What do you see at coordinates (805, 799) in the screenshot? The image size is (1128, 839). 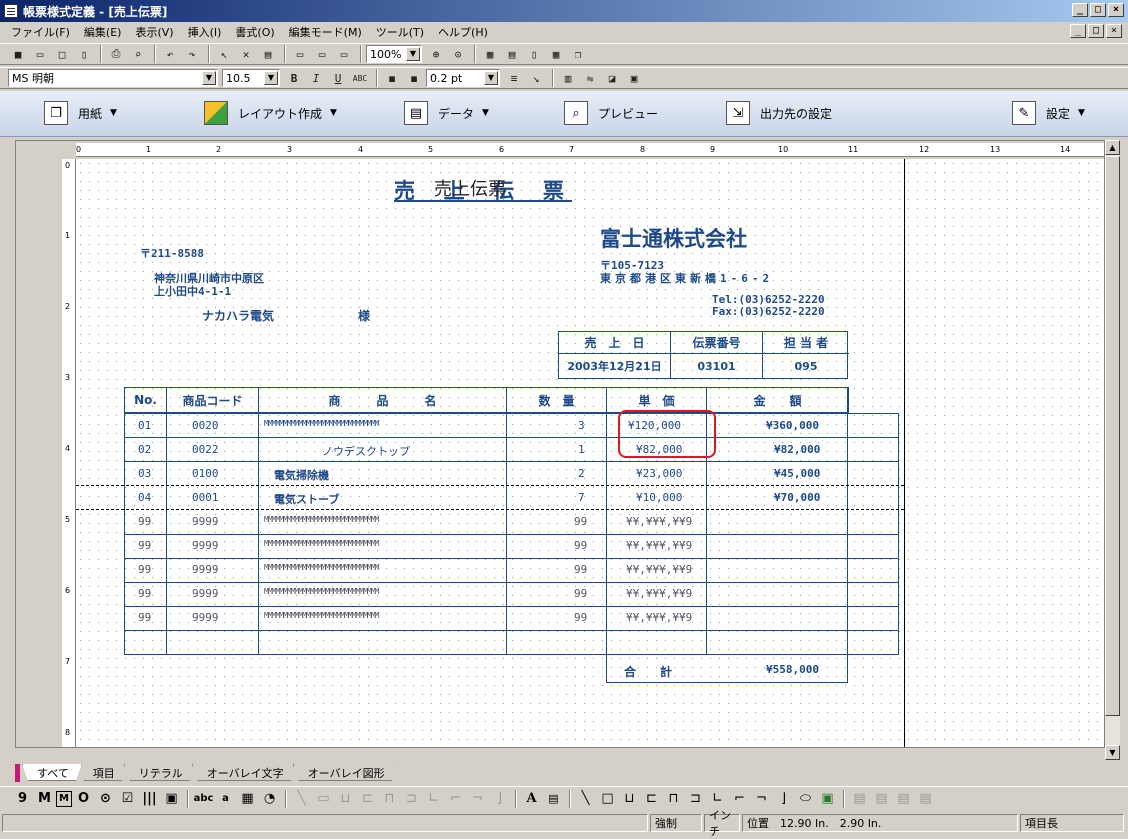 I see `ellipse-tool-icon: ⬭` at bounding box center [805, 799].